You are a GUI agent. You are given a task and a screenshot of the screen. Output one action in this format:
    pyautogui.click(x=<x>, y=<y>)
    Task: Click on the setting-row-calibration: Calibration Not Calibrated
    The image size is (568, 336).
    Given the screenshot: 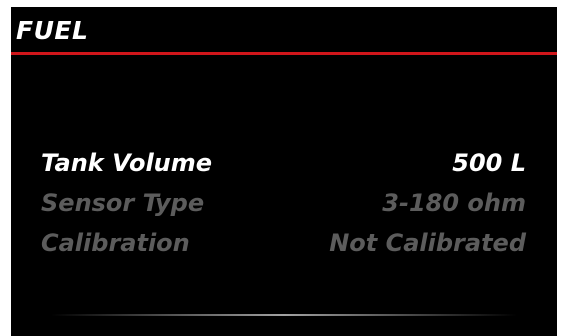 What is the action you would take?
    pyautogui.click(x=284, y=243)
    